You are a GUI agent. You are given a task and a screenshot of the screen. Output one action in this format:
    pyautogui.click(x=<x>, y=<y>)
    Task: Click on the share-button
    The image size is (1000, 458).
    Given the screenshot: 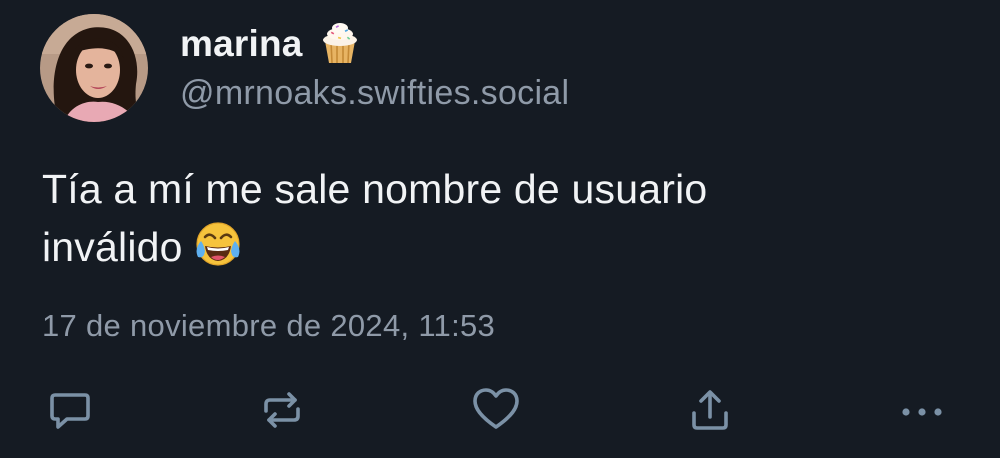 What is the action you would take?
    pyautogui.click(x=710, y=410)
    